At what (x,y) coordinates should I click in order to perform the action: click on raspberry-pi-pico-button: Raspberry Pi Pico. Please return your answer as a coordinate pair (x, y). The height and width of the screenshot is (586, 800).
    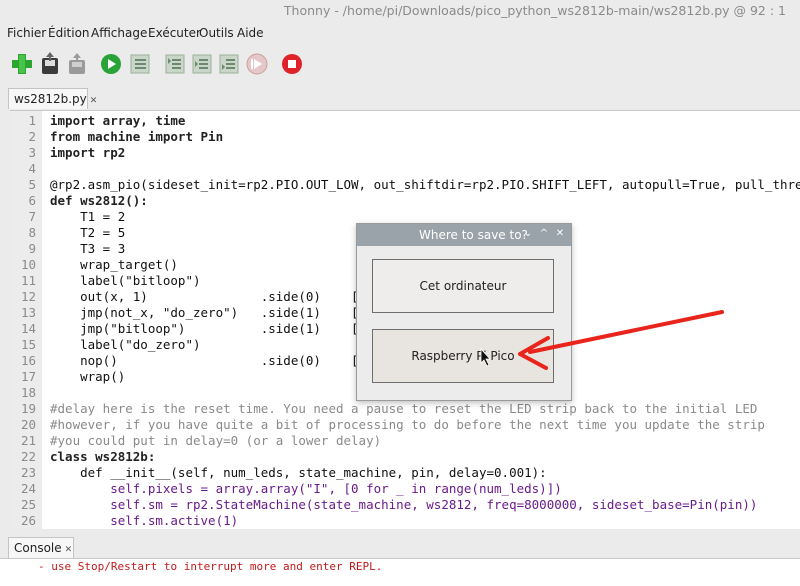
    Looking at the image, I should click on (463, 356).